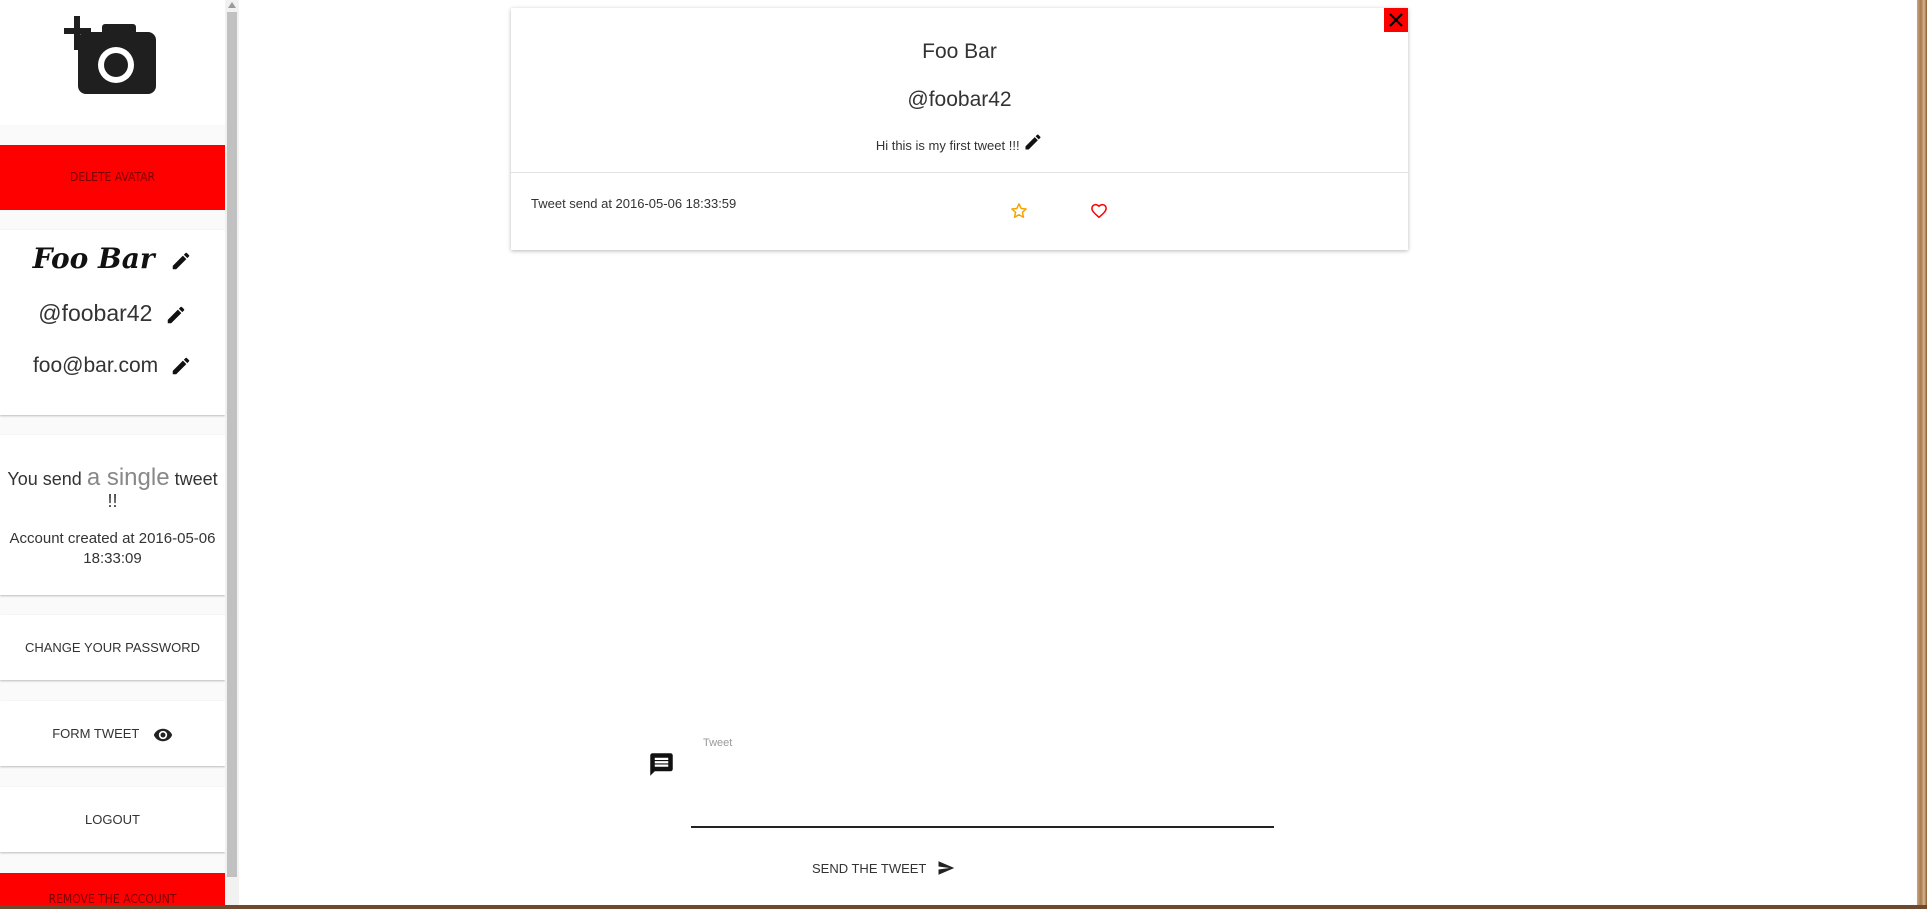 This screenshot has width=1927, height=909. I want to click on send-icon, so click(946, 868).